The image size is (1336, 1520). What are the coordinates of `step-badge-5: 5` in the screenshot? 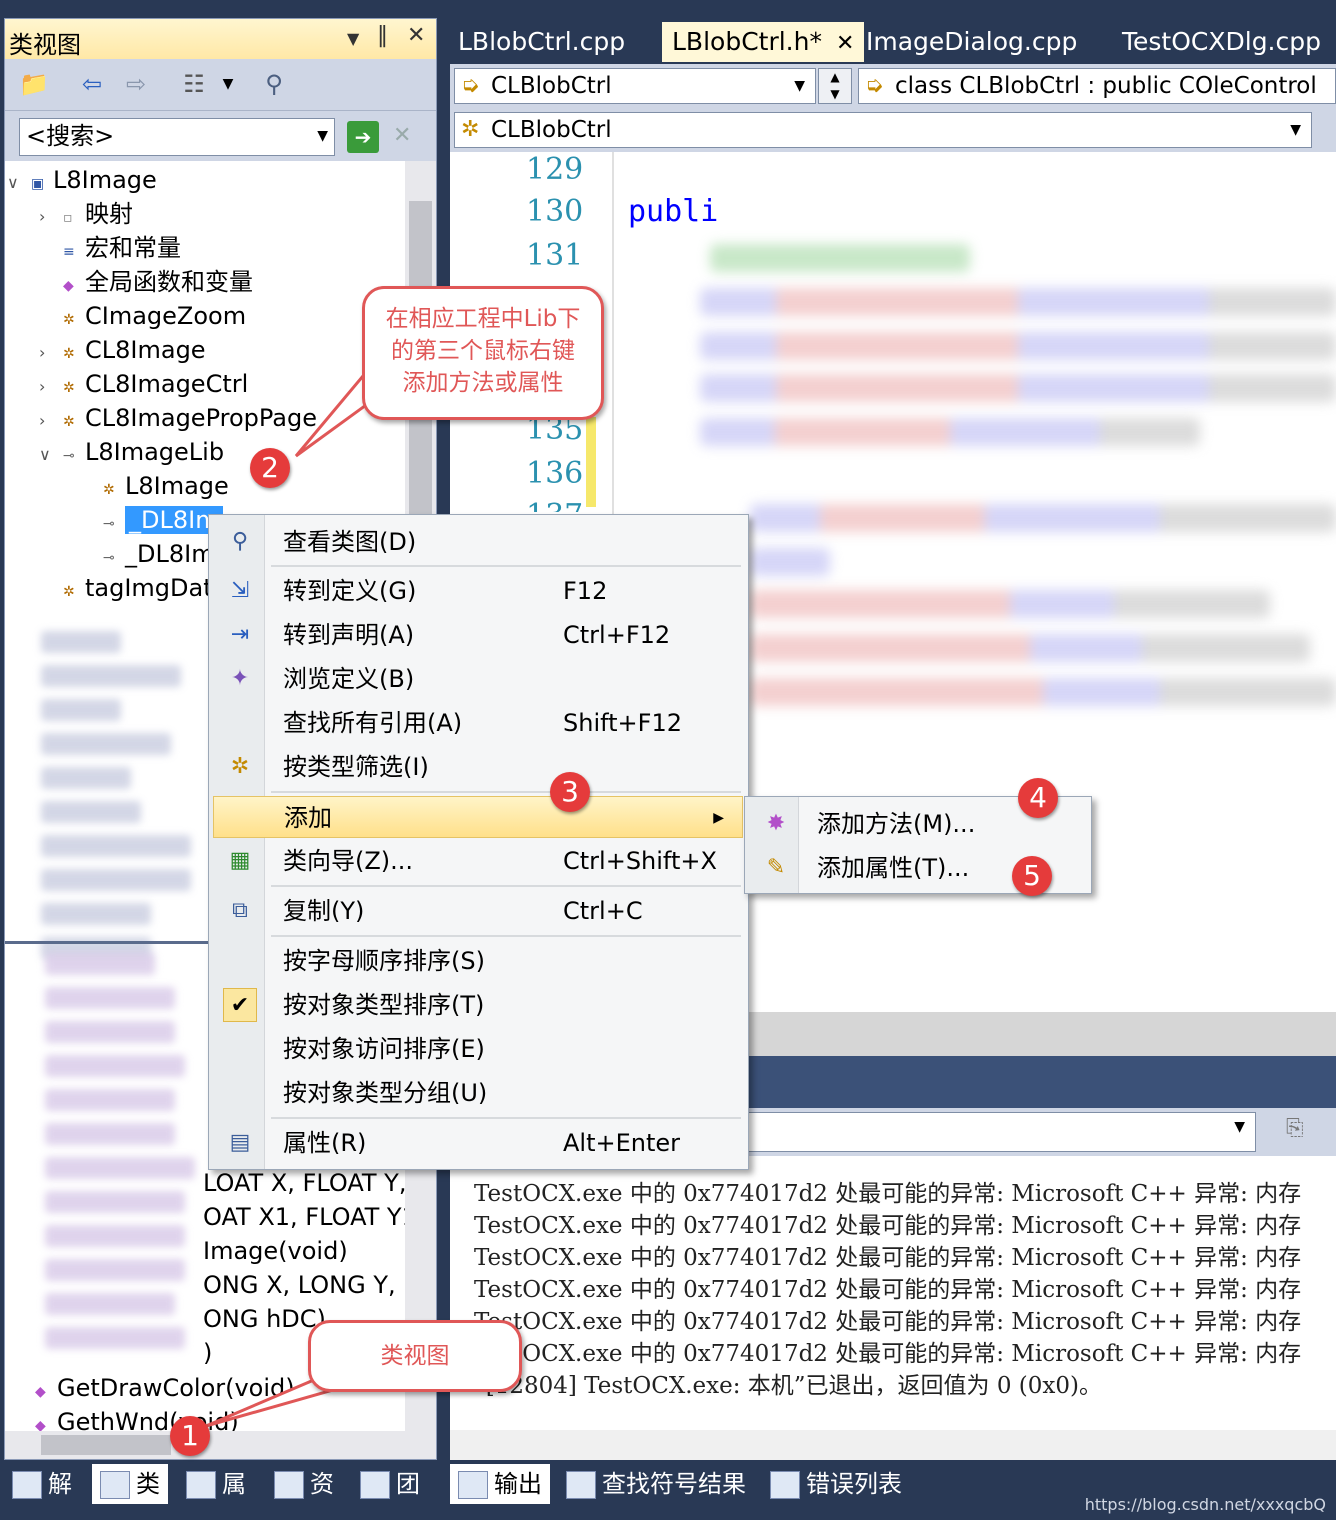 It's located at (1032, 876).